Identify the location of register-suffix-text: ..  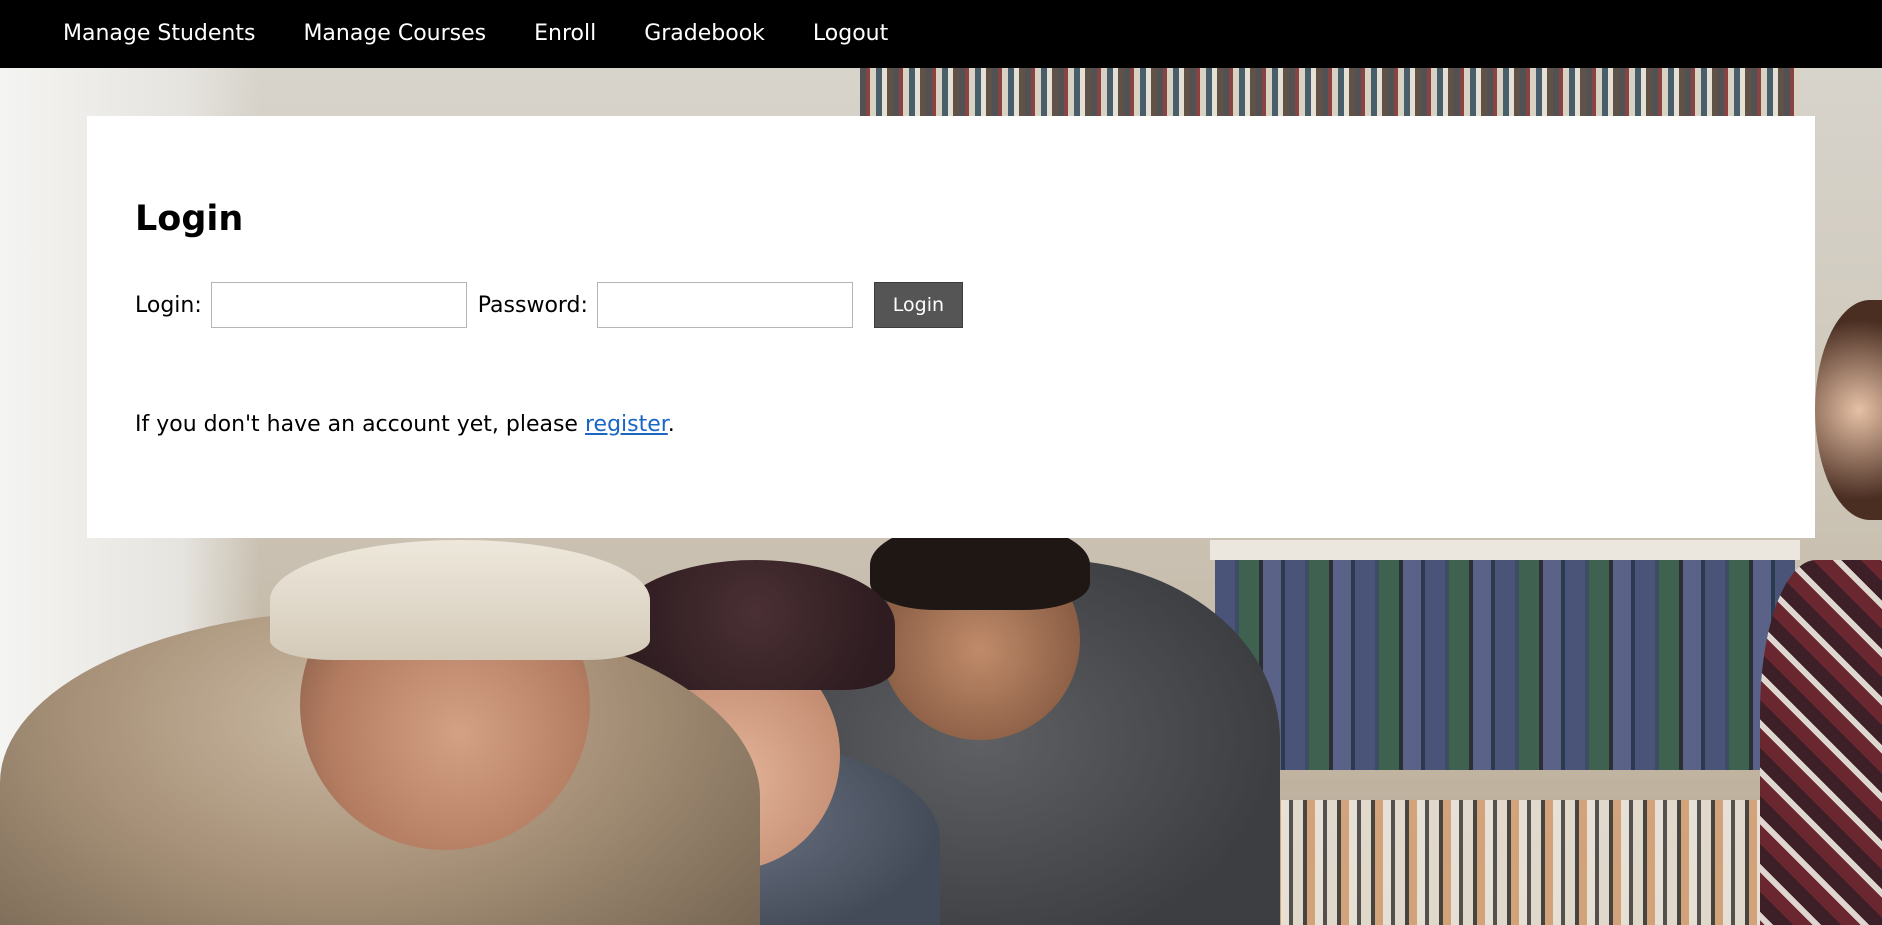
(671, 424).